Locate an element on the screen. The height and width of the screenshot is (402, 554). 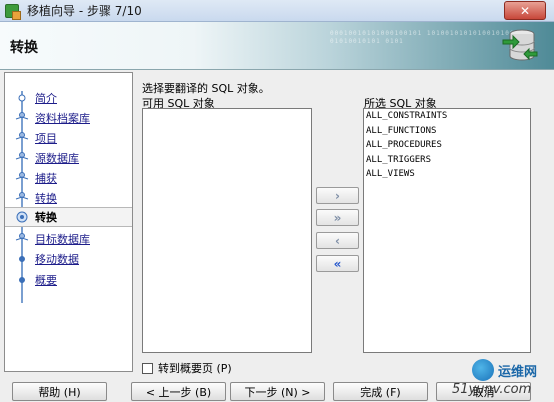
instruction-text: 选择要翻译的 SQL 对象。 is located at coordinates (206, 88).